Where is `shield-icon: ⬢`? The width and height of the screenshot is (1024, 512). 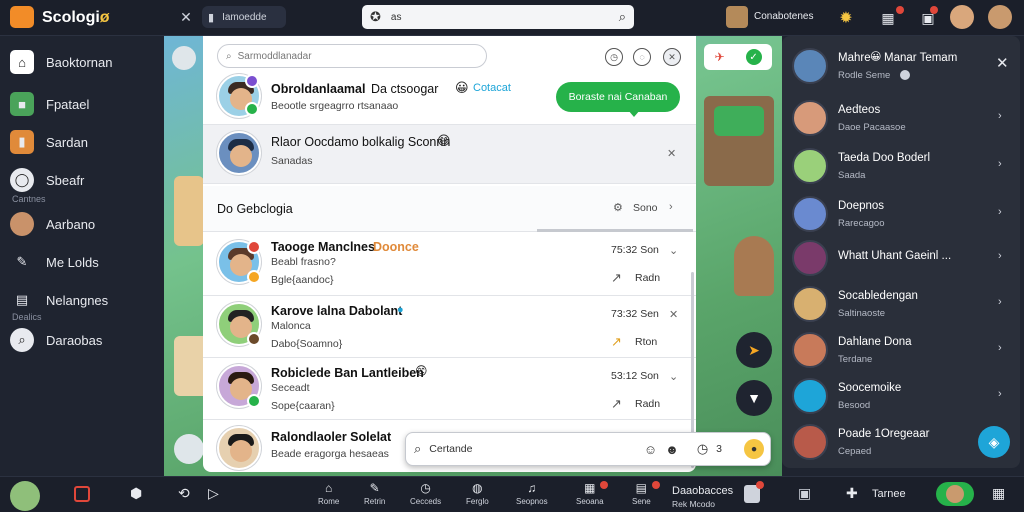
shield-icon: ⬢ is located at coordinates (136, 493).